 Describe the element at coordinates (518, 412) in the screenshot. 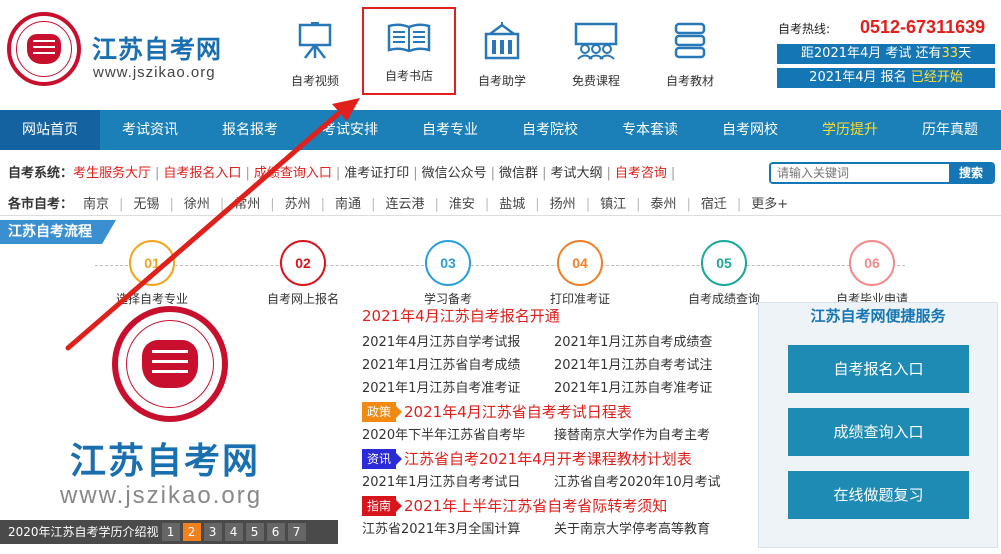

I see `news-featured-title: 2021年4月江苏省自考考试日程表` at that location.